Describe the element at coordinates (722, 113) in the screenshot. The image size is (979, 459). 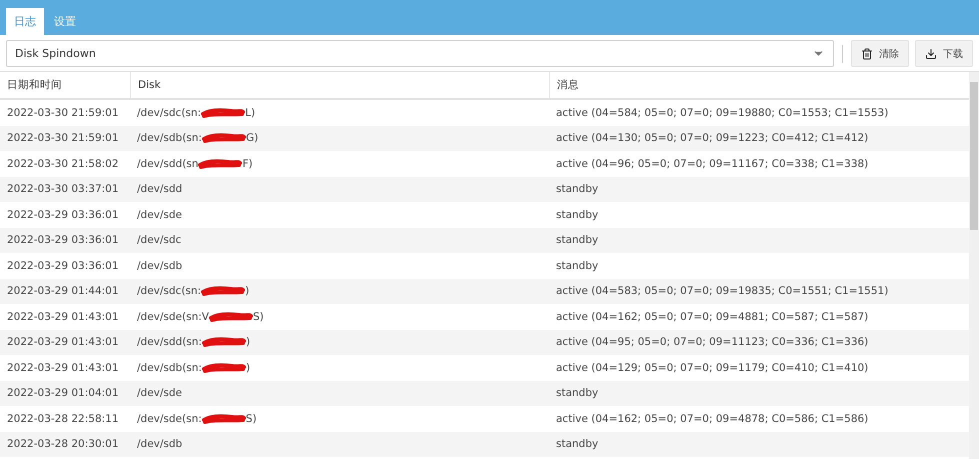
I see `table-cell-text: active (04=584; 05=0; 07=0; 09=19880; C0=1553; C1=1553)` at that location.